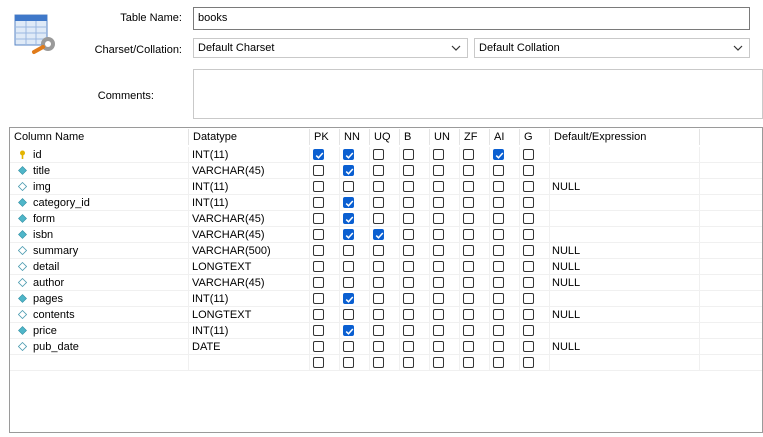 The image size is (763, 437). What do you see at coordinates (386, 251) in the screenshot?
I see `table-row: summary VARCHAR(500) NULL` at bounding box center [386, 251].